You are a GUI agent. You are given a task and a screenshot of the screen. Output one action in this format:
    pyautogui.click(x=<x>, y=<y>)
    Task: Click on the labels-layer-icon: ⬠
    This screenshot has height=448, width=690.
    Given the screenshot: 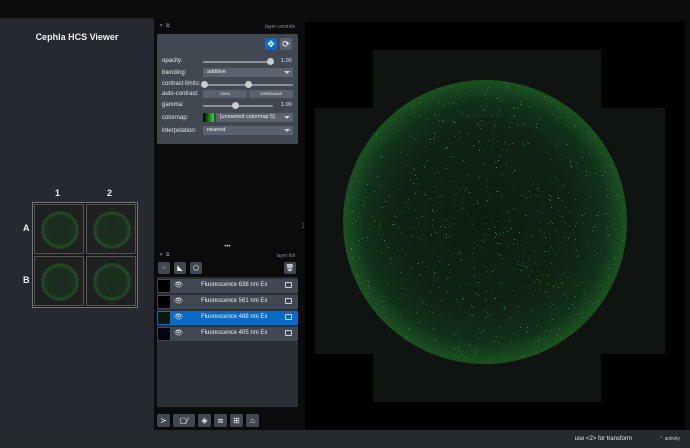 What is the action you would take?
    pyautogui.click(x=196, y=268)
    